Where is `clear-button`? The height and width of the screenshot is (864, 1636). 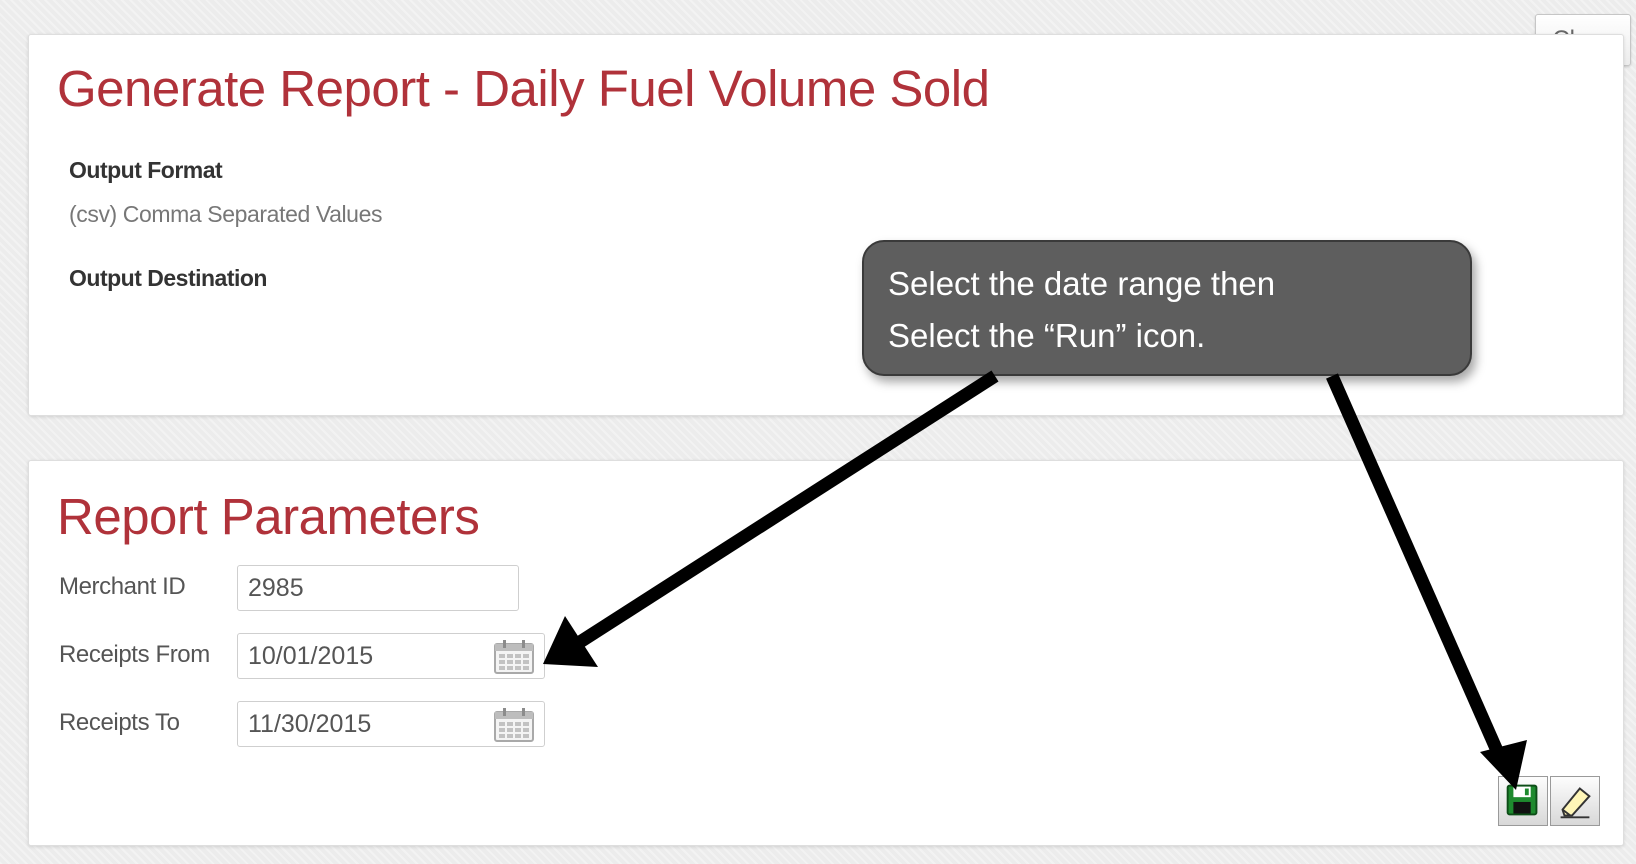 clear-button is located at coordinates (1575, 801).